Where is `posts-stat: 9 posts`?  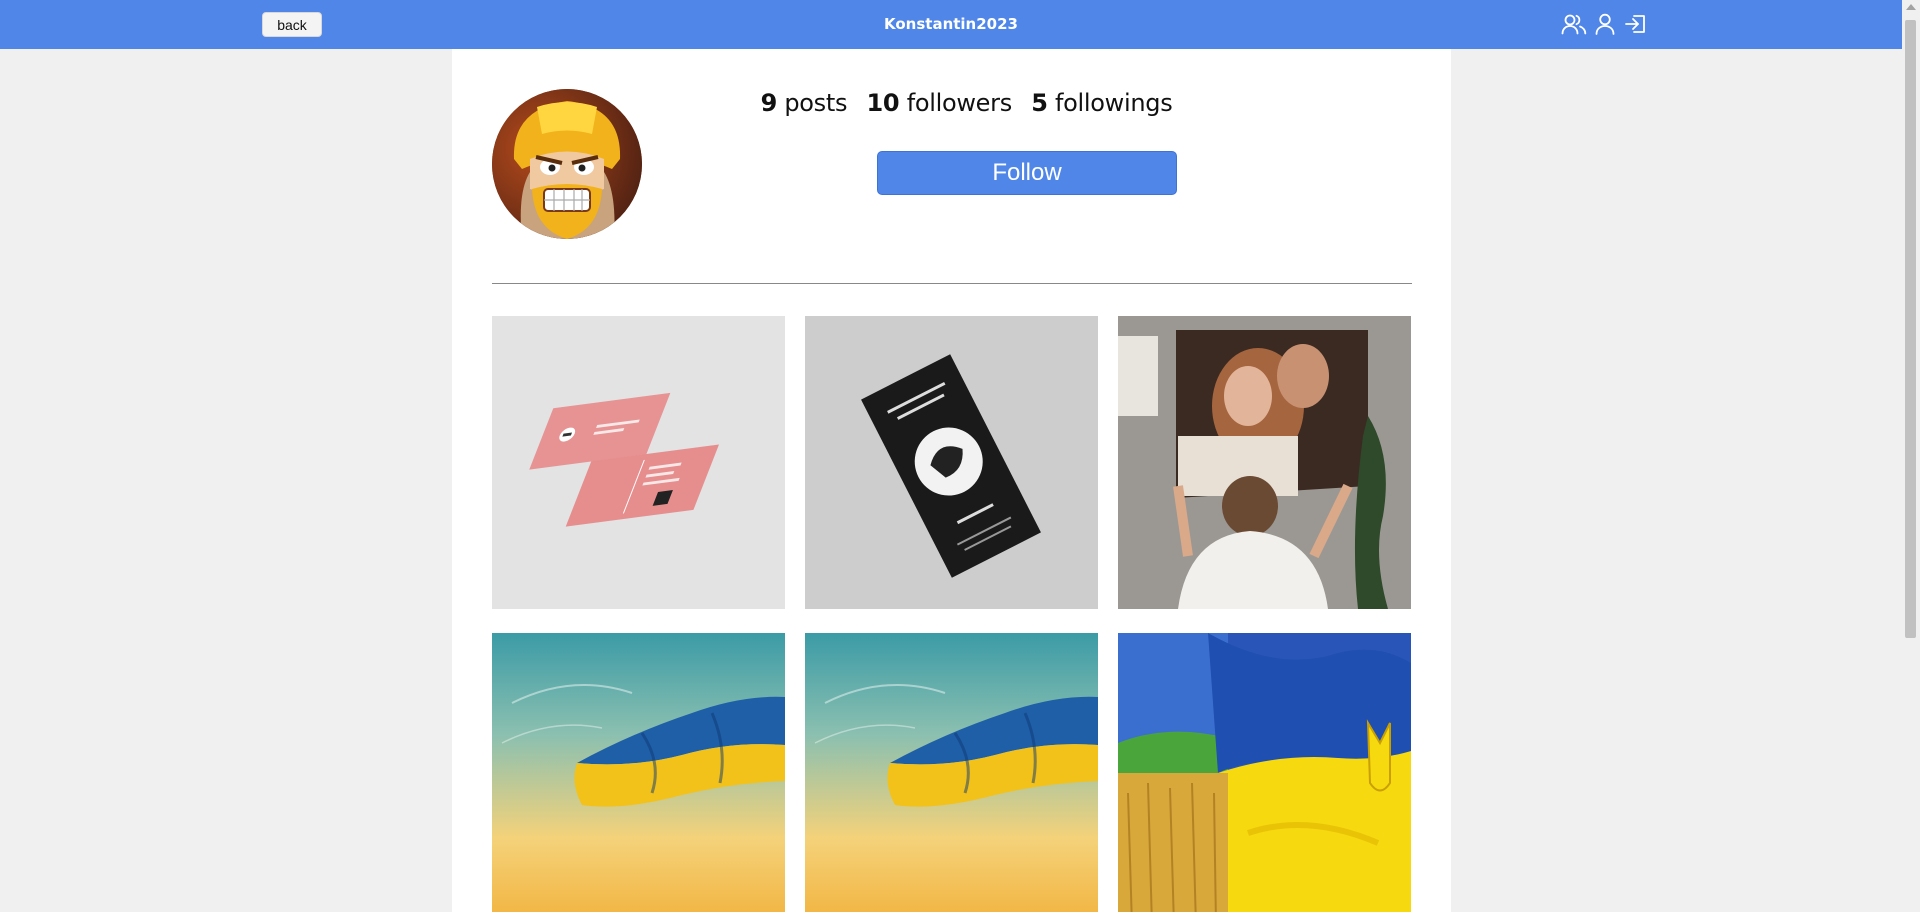
posts-stat: 9 posts is located at coordinates (804, 103).